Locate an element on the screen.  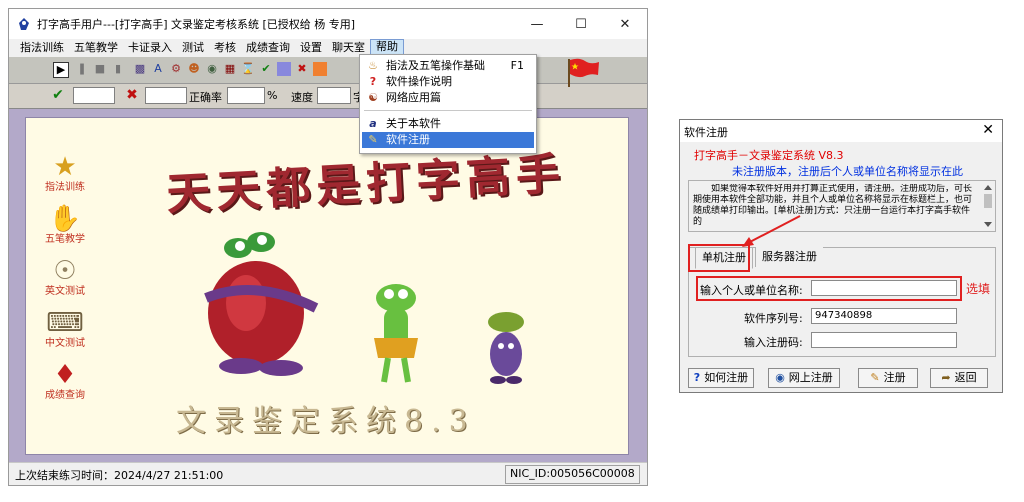
serial-field: 947340898 is located at coordinates (884, 316).